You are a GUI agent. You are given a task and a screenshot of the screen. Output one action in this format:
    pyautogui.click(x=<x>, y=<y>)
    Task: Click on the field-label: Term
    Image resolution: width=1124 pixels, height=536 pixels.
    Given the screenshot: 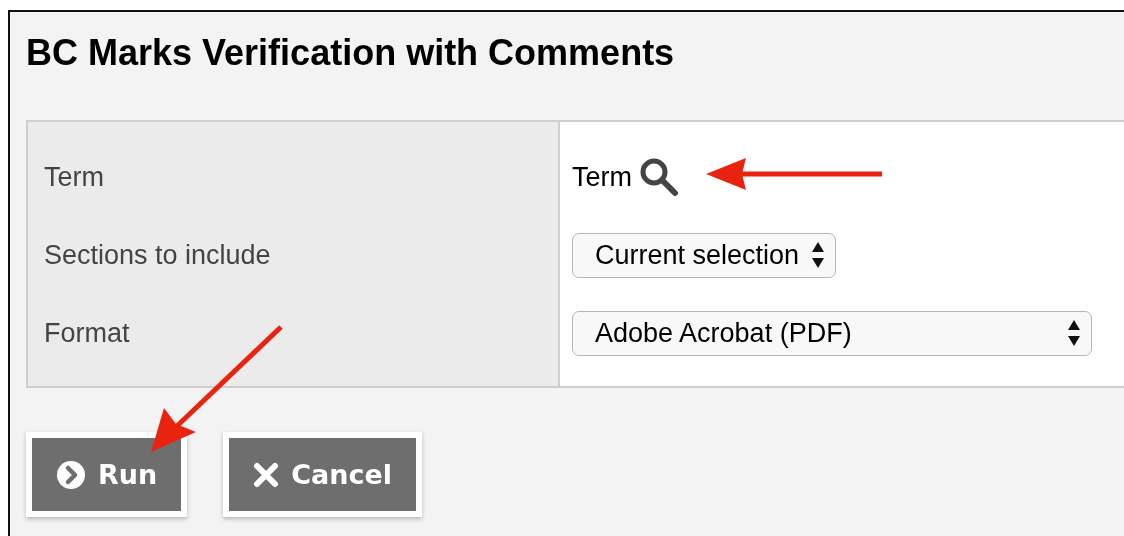 What is the action you would take?
    pyautogui.click(x=74, y=177)
    